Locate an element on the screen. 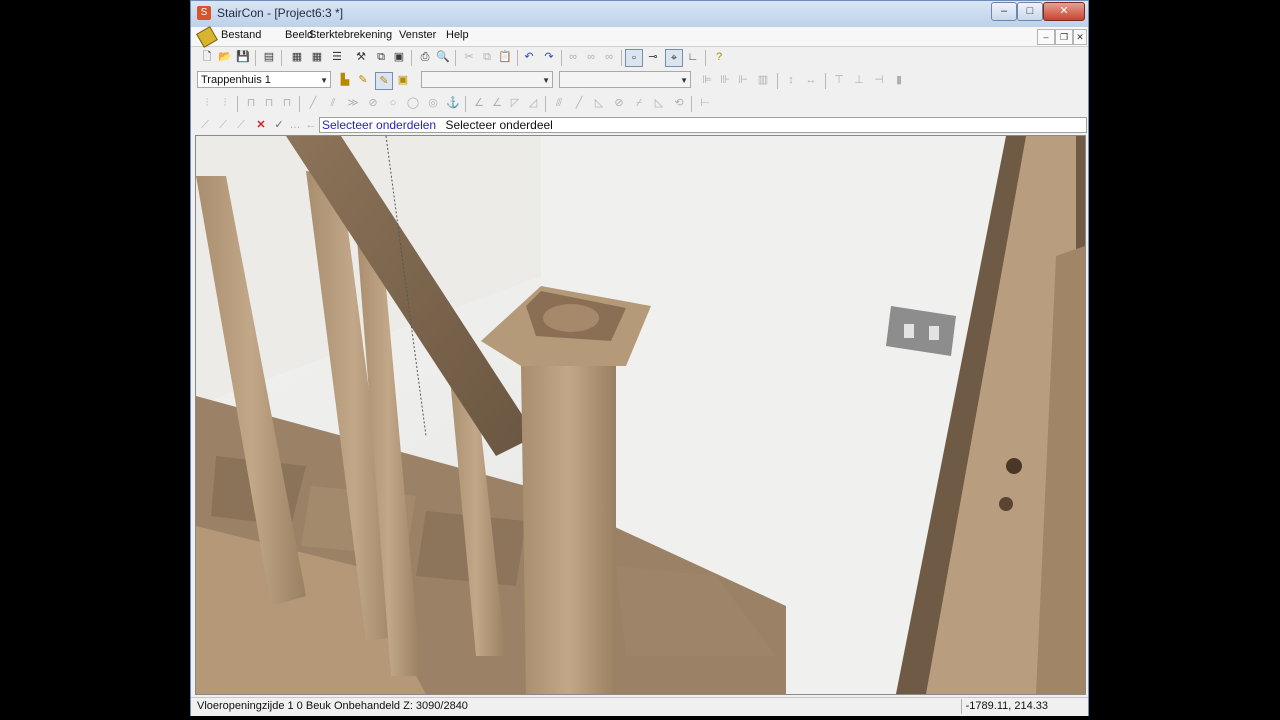 The width and height of the screenshot is (1280, 720). calculator-icon: ▣ is located at coordinates (399, 57).